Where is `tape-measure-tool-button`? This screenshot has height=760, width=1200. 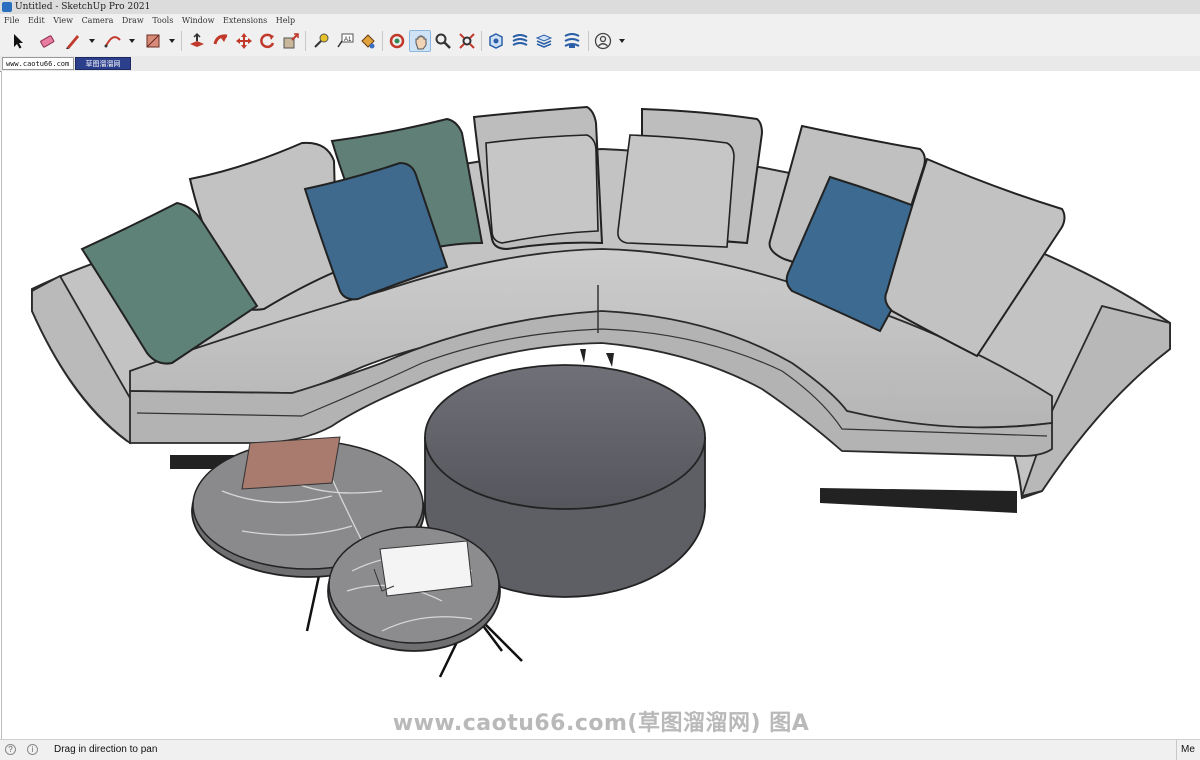 tape-measure-tool-button is located at coordinates (321, 41).